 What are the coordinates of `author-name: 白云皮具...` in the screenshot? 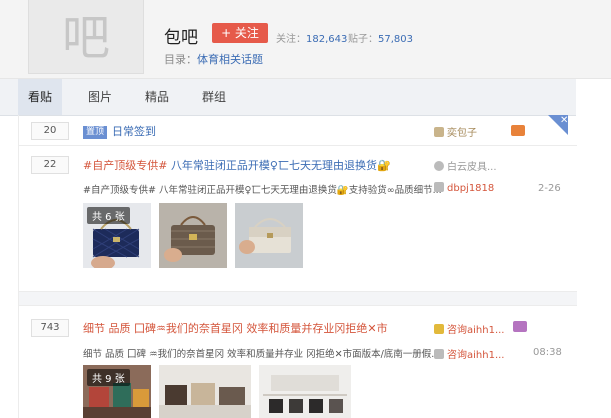 It's located at (472, 167).